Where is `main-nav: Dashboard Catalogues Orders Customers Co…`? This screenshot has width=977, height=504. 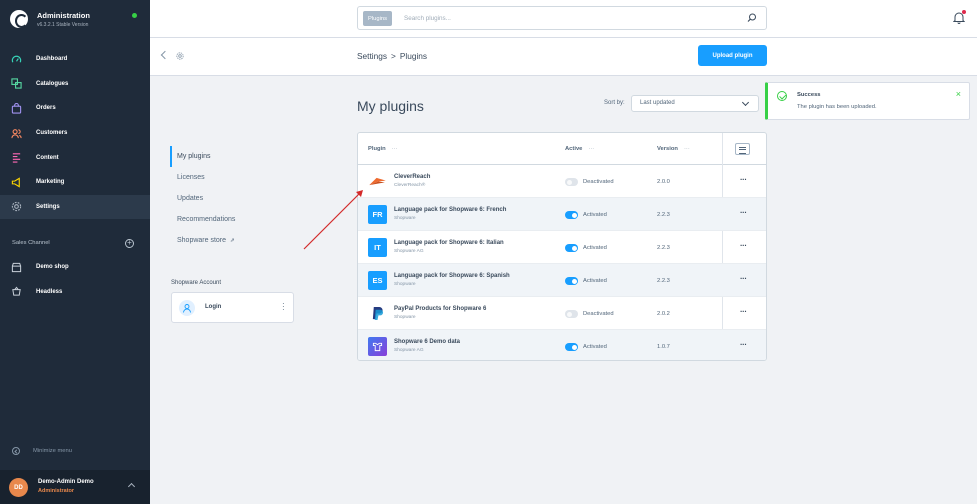 main-nav: Dashboard Catalogues Orders Customers Co… is located at coordinates (75, 133).